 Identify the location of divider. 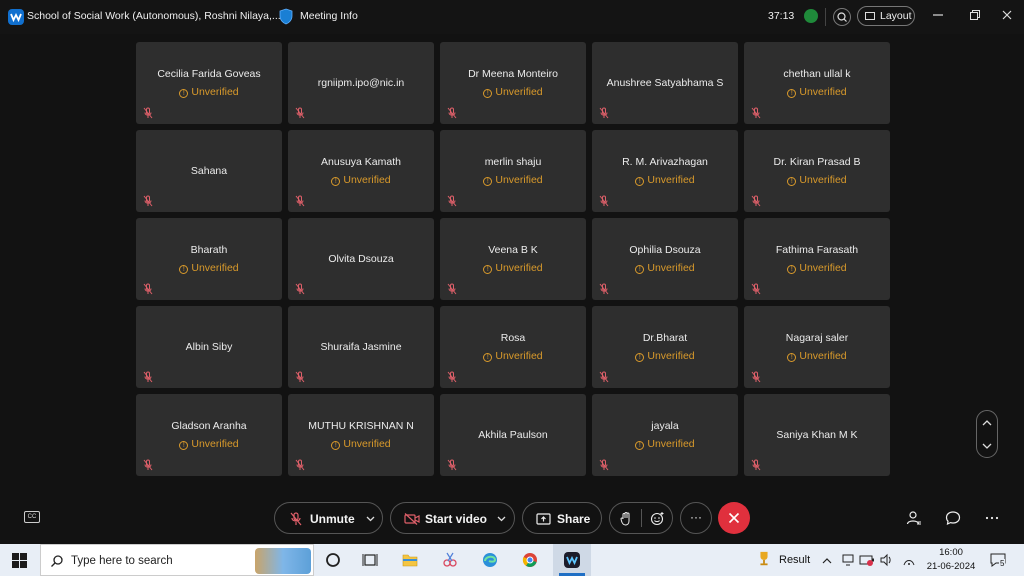
(825, 17).